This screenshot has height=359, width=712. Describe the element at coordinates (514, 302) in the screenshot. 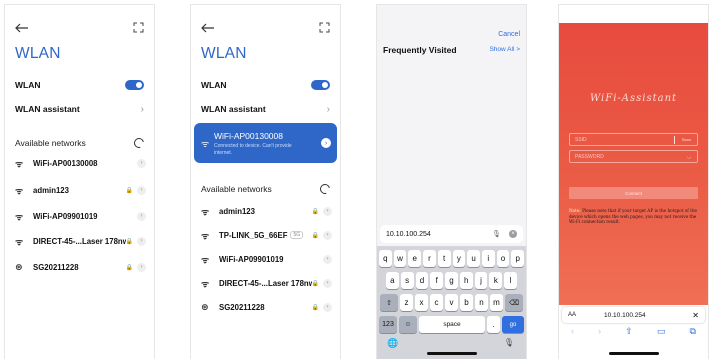

I see `backspace-key: ⌫` at that location.